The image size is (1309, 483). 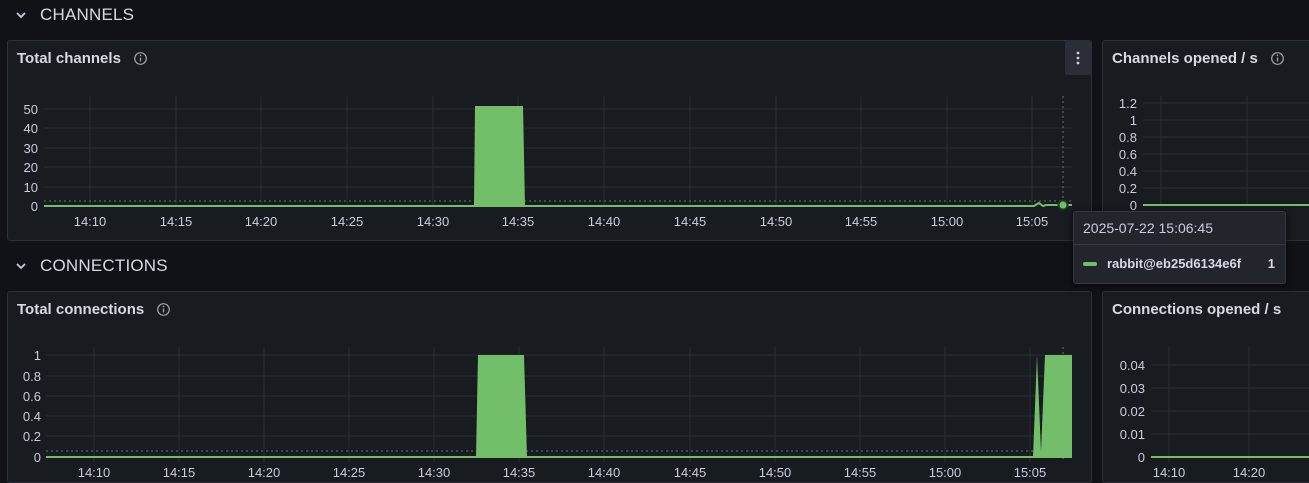 What do you see at coordinates (1090, 263) in the screenshot?
I see `series-color-swatch` at bounding box center [1090, 263].